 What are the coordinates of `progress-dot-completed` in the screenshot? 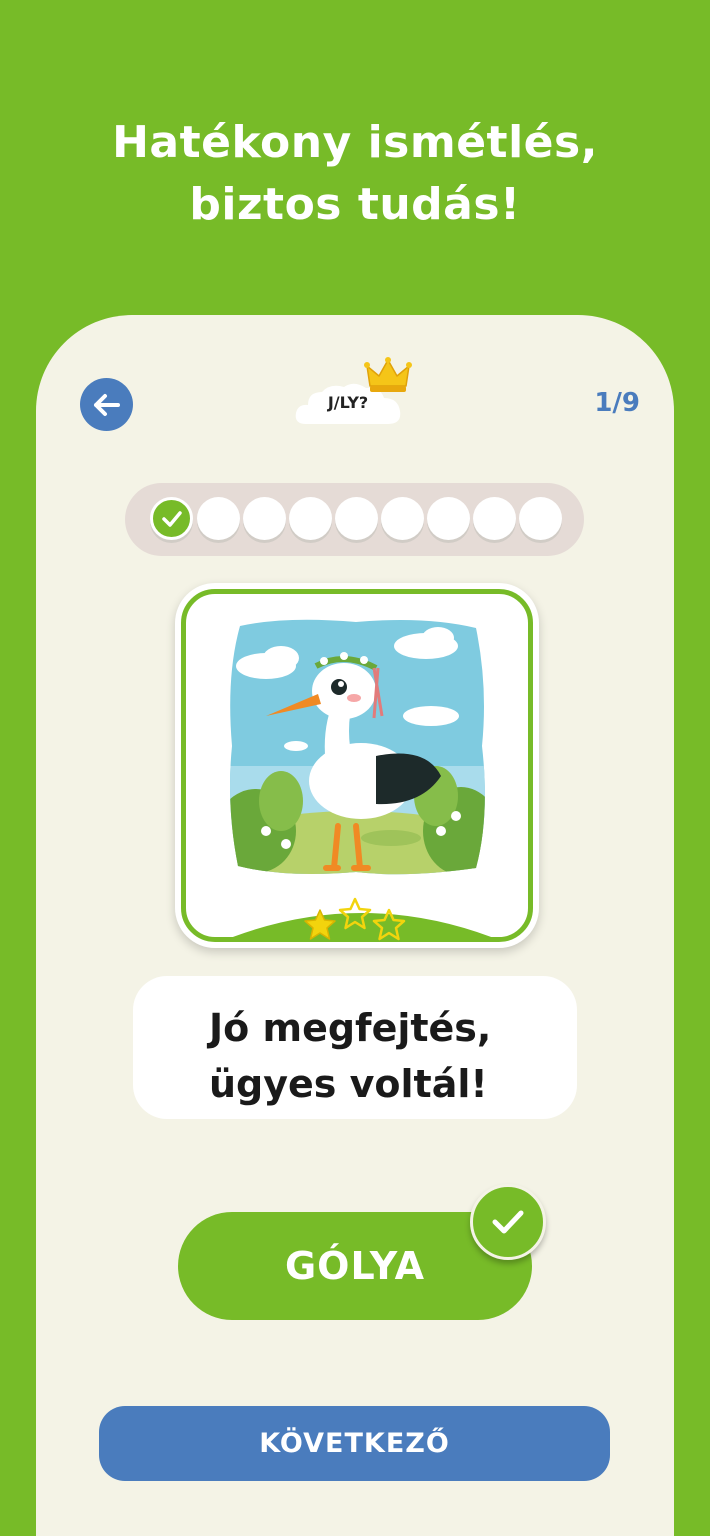 It's located at (171, 518).